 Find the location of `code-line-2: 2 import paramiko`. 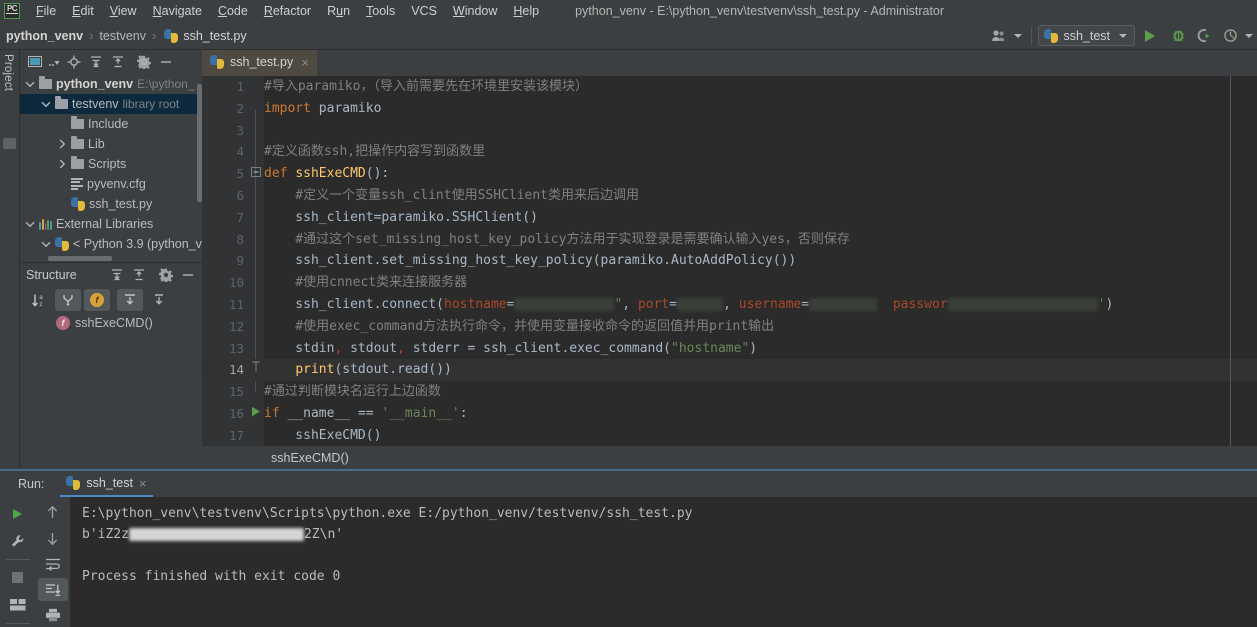

code-line-2: 2 import paramiko is located at coordinates (729, 109).